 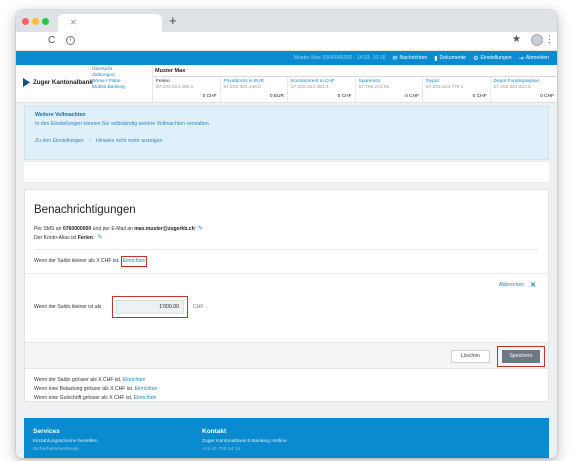 I want to click on save-button: Speichern, so click(x=521, y=356).